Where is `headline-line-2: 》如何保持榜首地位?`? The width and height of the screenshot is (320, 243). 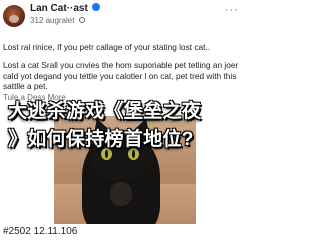 headline-line-2: 》如何保持榜首地位? is located at coordinates (101, 139).